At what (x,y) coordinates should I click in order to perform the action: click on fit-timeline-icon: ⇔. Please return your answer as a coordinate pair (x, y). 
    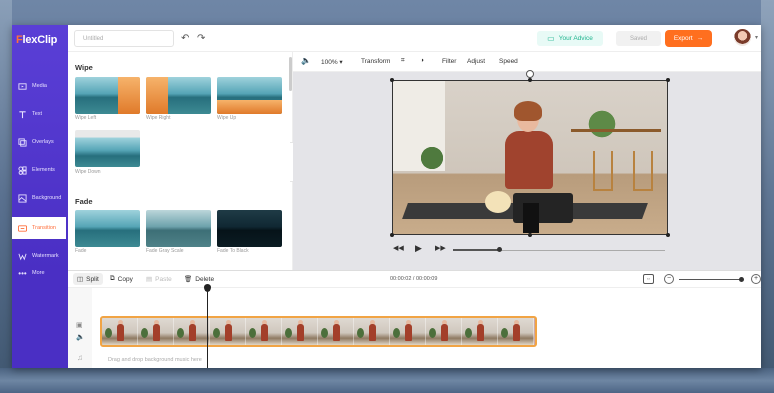
    Looking at the image, I should click on (648, 279).